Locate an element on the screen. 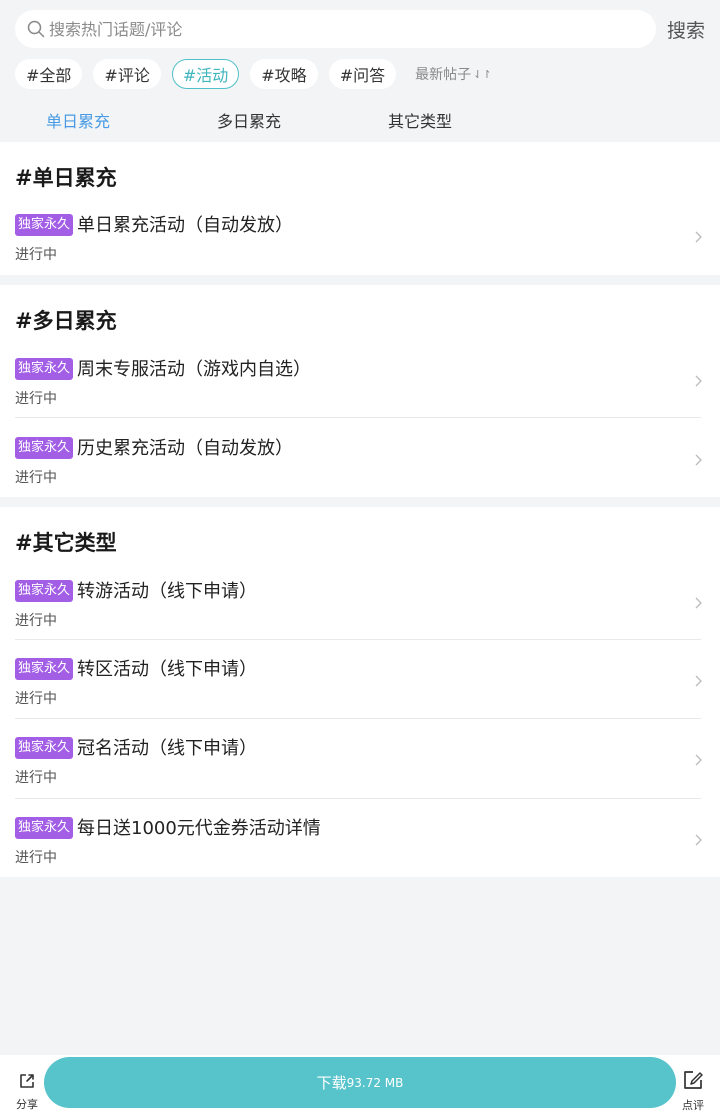 This screenshot has height=1115, width=720. search-icon is located at coordinates (36, 29).